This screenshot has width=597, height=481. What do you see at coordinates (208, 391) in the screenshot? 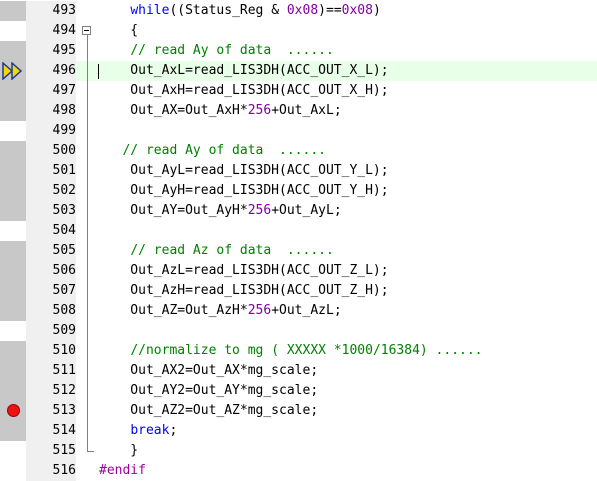
I see `code-text: Out_AY2=Out_AY*mg_scale;` at bounding box center [208, 391].